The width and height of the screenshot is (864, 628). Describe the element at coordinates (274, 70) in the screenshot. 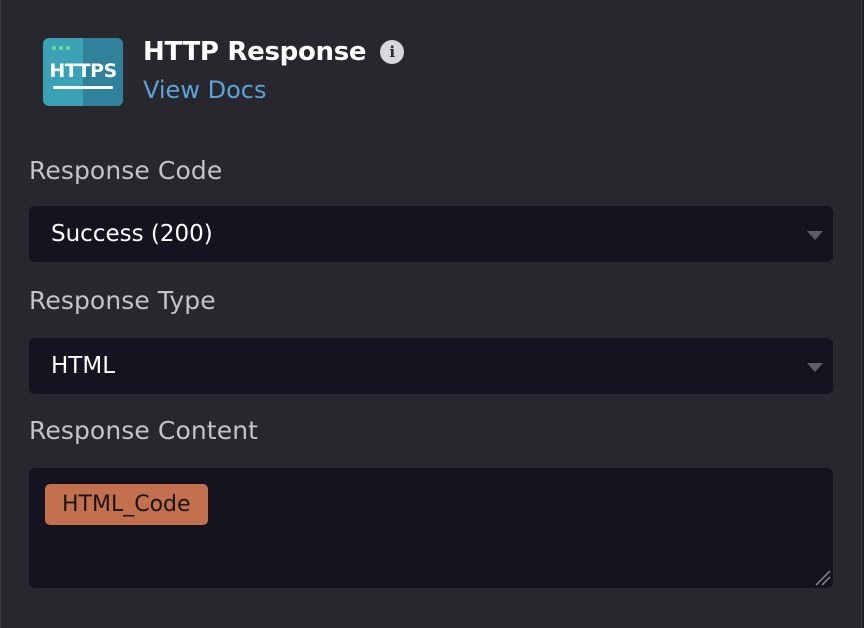

I see `title-block: HTTP Response i View Docs` at that location.